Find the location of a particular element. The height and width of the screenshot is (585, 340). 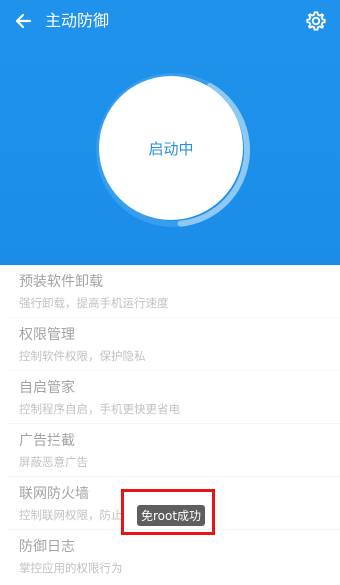

page-title: 主动防御 is located at coordinates (77, 20).